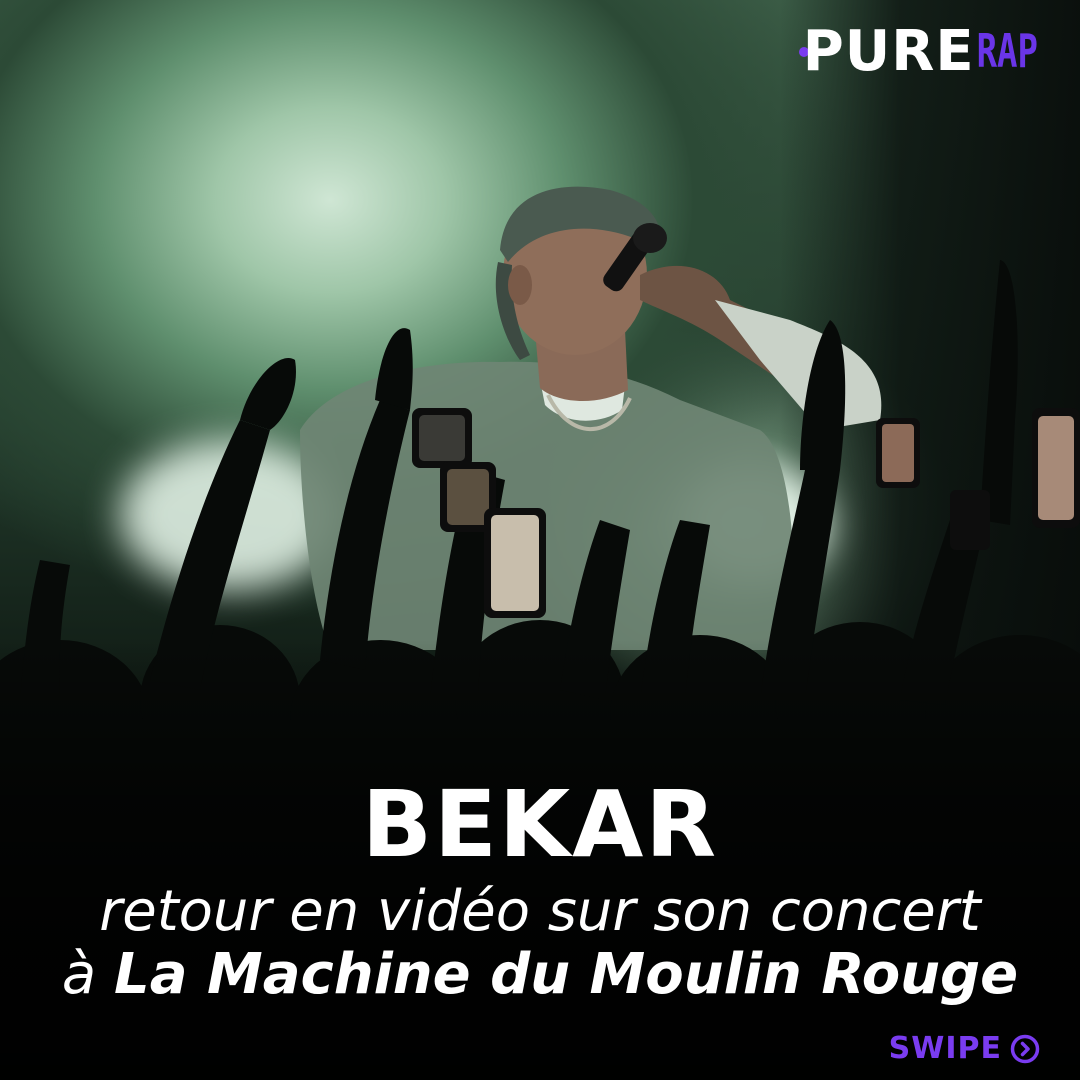  I want to click on swipe-cta: SWIPE, so click(964, 1048).